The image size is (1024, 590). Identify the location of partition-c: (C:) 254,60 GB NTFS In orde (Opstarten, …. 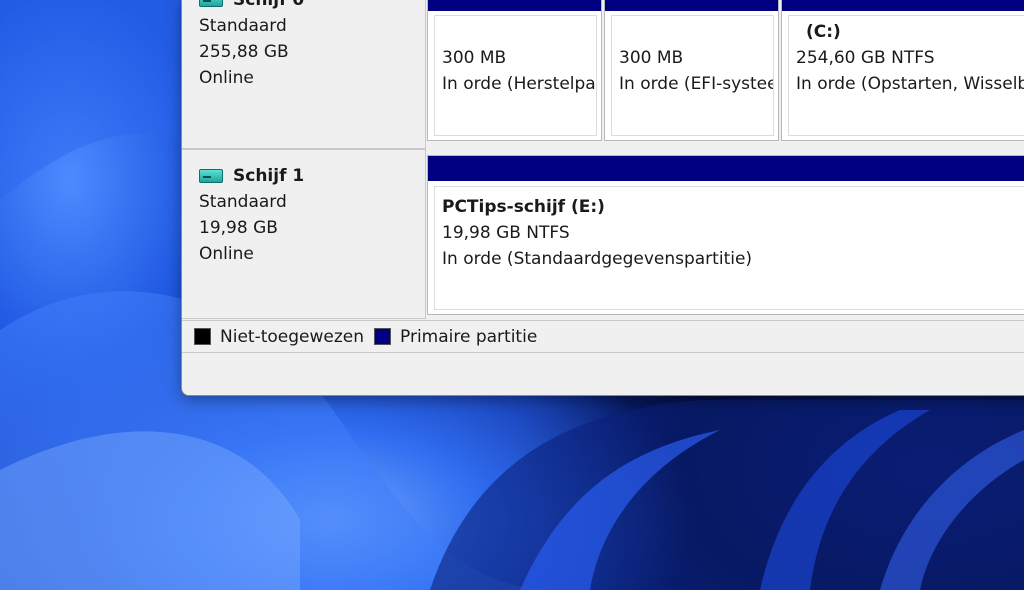
(902, 70).